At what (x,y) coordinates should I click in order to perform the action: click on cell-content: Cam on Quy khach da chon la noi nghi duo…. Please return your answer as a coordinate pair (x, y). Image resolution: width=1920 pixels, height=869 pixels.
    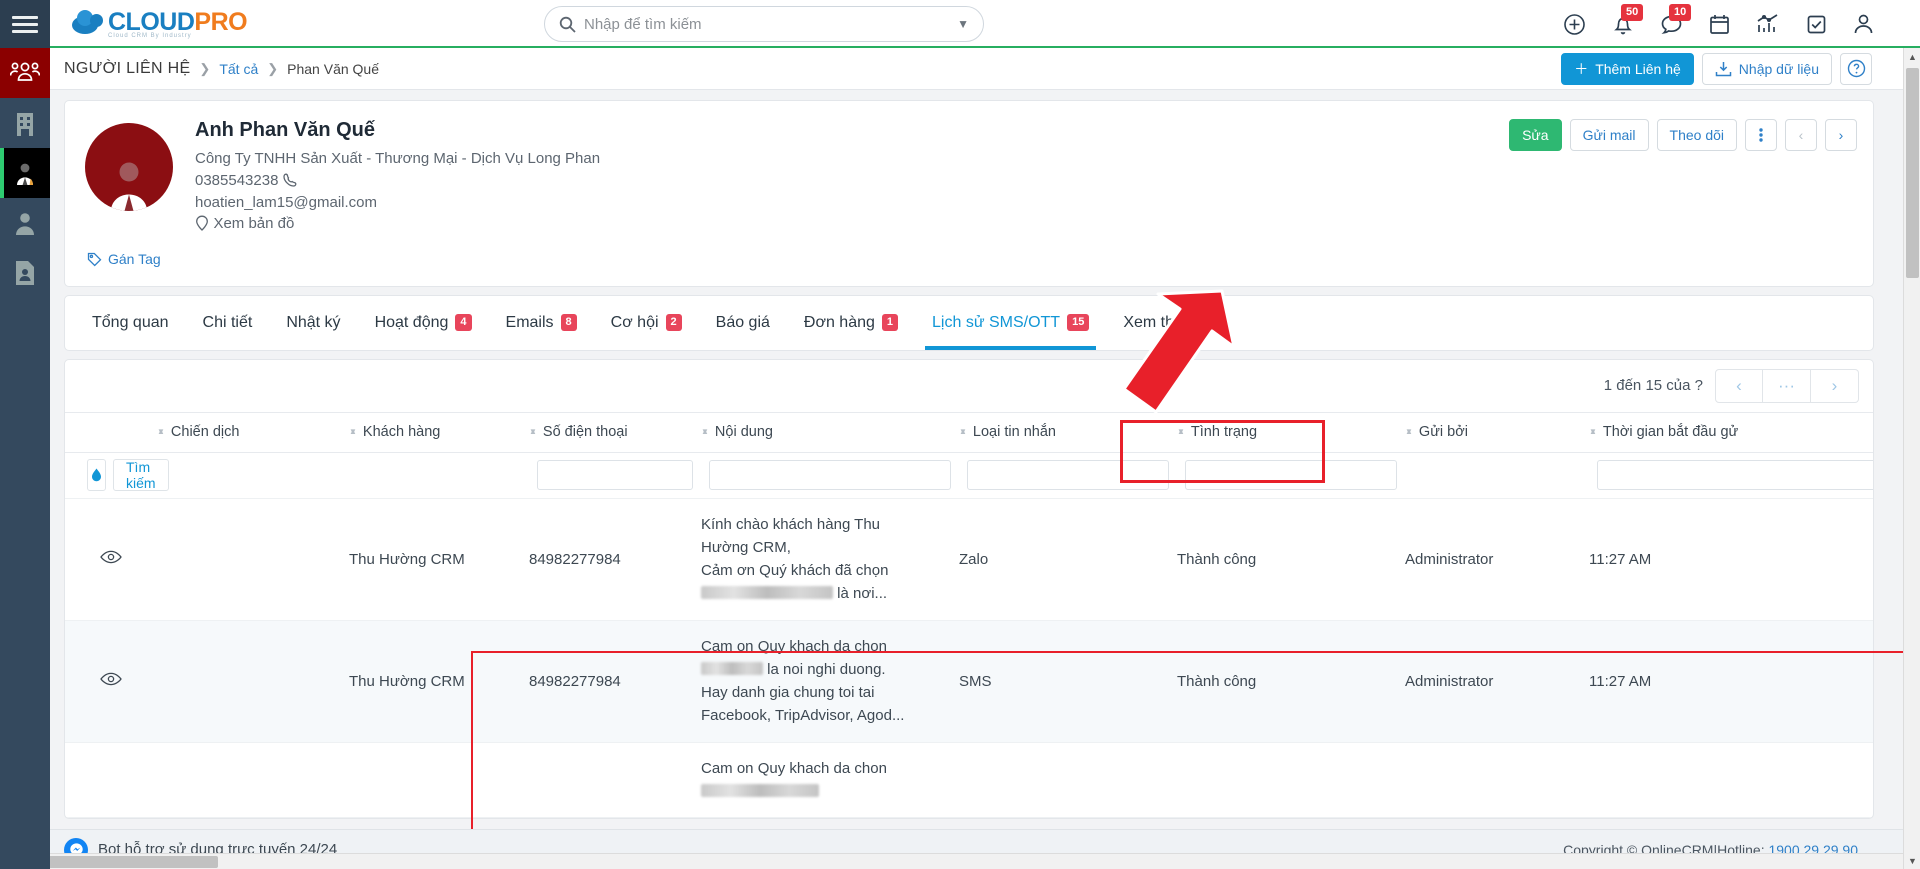
    Looking at the image, I should click on (830, 681).